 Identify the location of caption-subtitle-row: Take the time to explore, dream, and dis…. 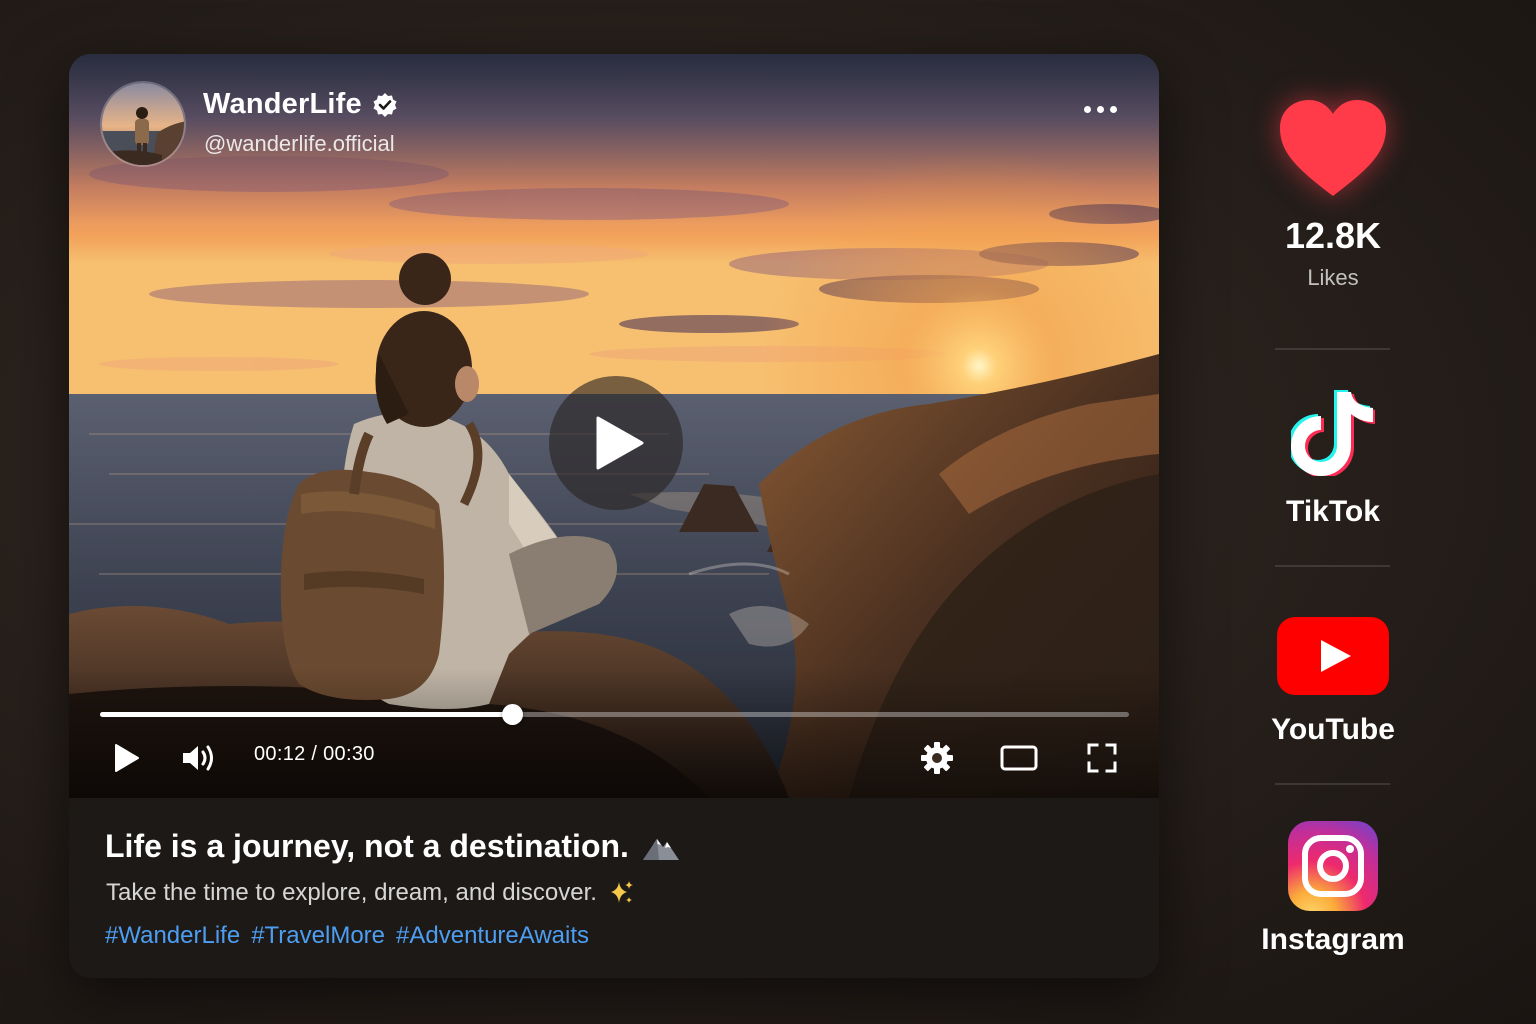
(370, 893).